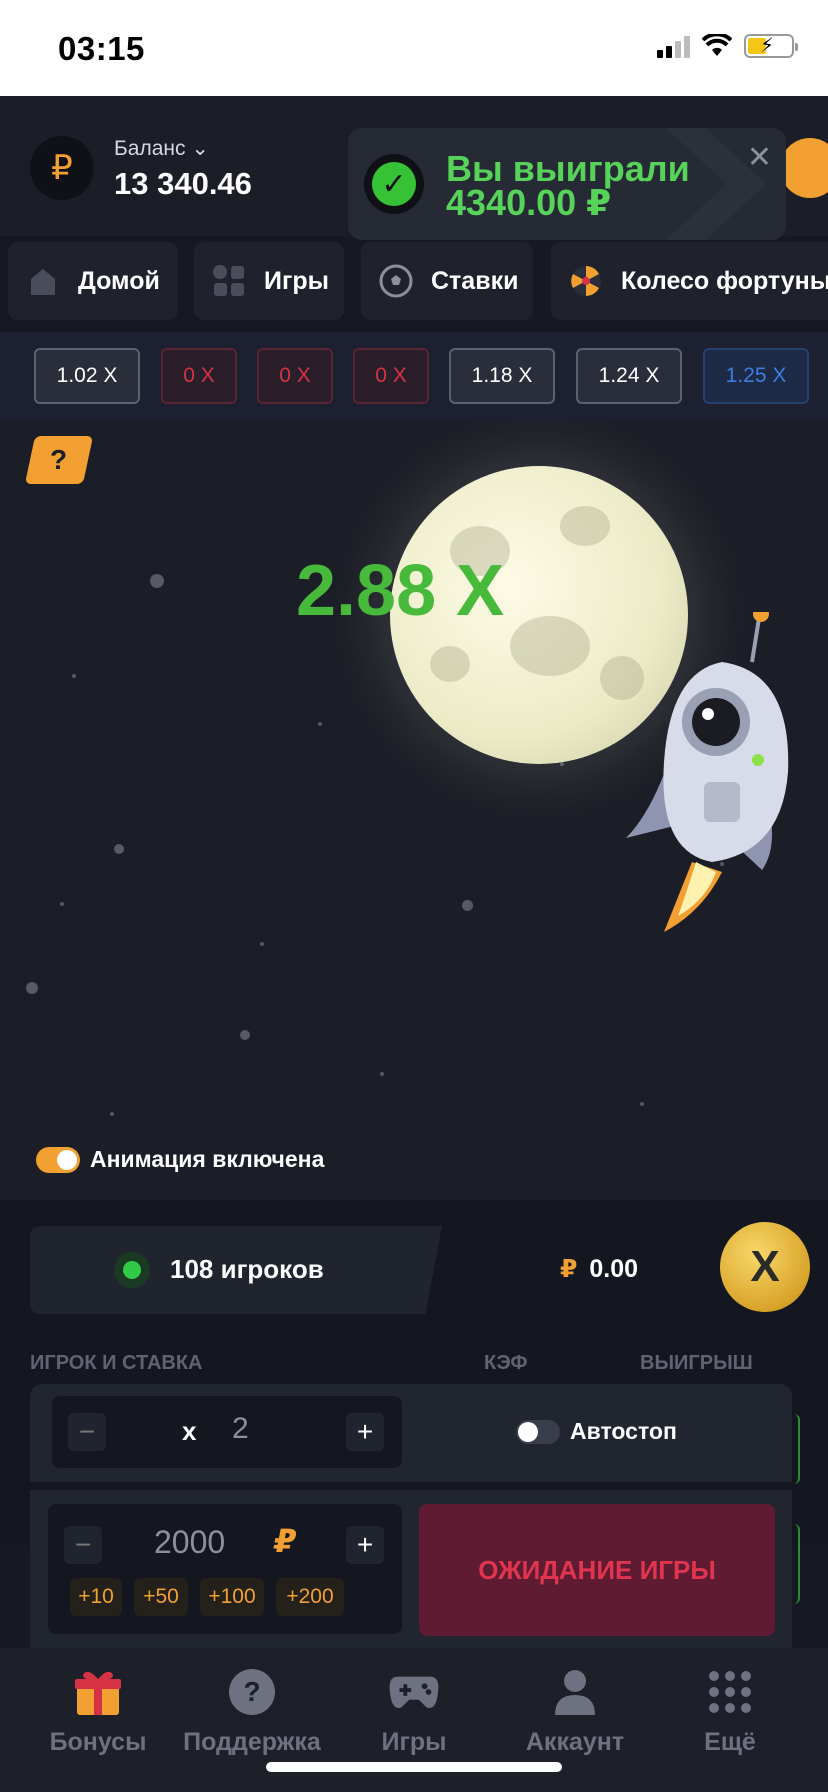 This screenshot has width=828, height=1792. I want to click on grid-icon, so click(229, 281).